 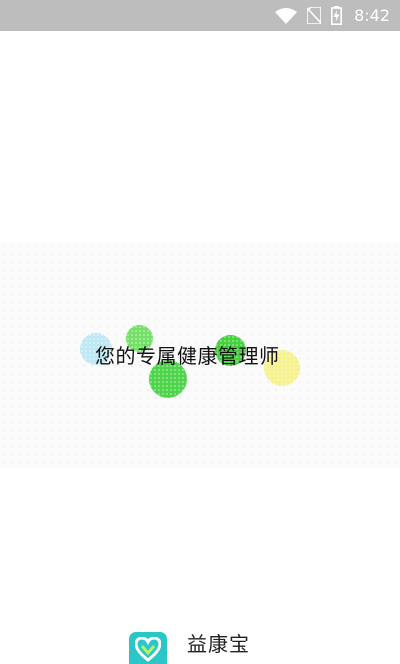 I want to click on brand-footer: 益康宝, so click(x=239, y=647).